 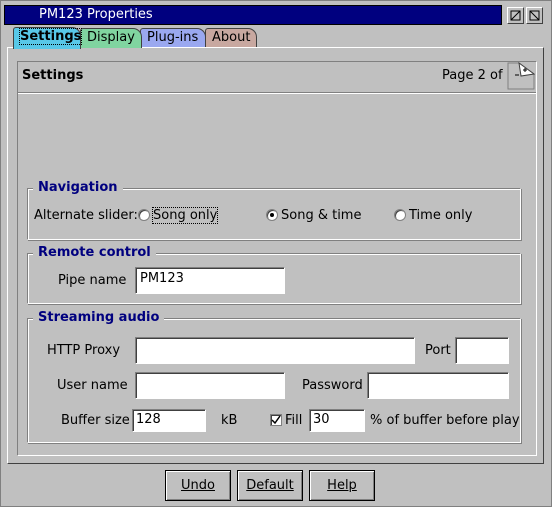 I want to click on buffer-unit-label: kB, so click(x=229, y=420).